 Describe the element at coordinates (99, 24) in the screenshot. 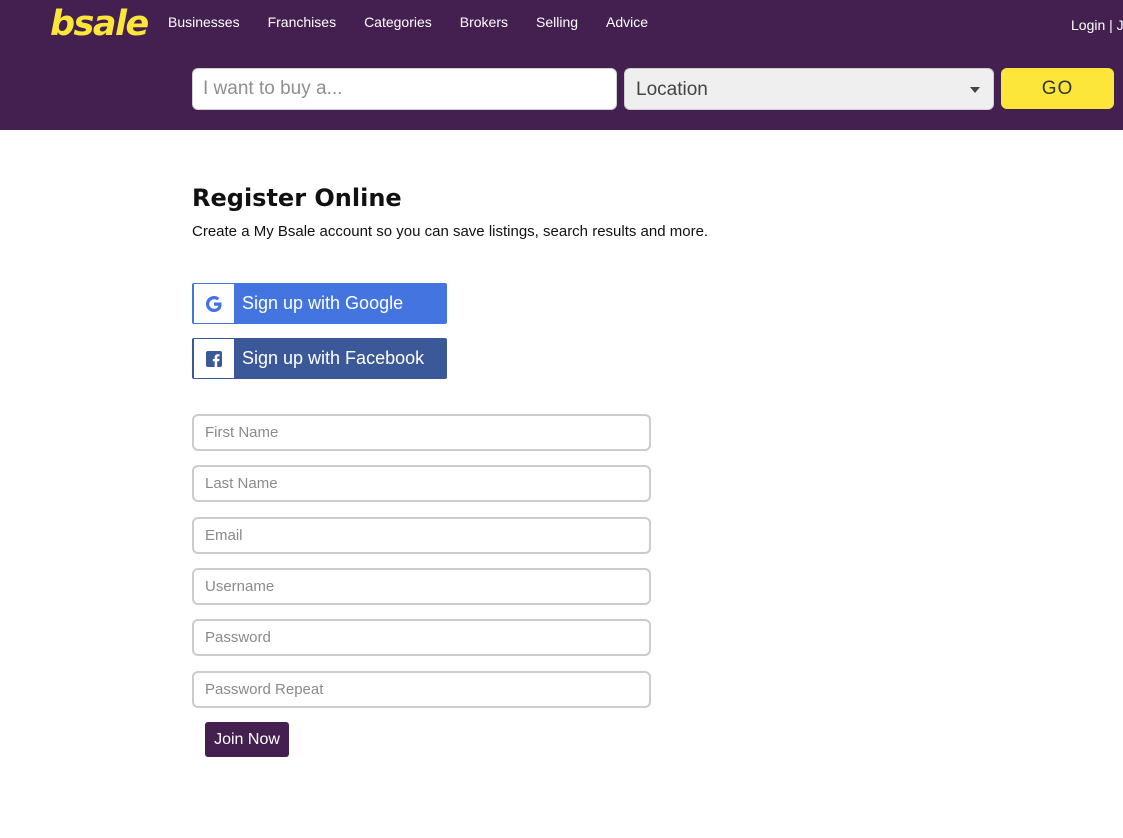

I see `bsale-logo: bsale` at that location.